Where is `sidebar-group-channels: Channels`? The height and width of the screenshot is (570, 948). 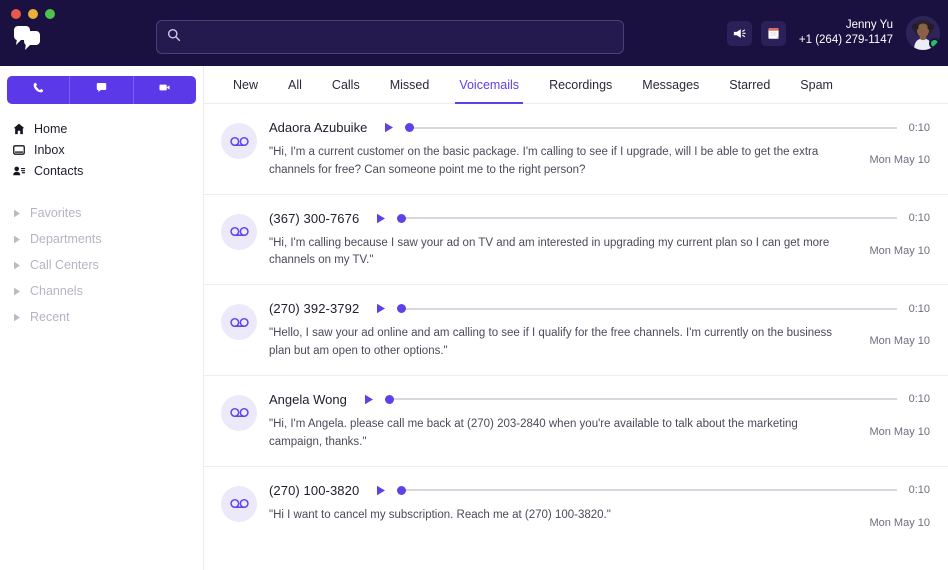
sidebar-group-channels: Channels is located at coordinates (101, 291).